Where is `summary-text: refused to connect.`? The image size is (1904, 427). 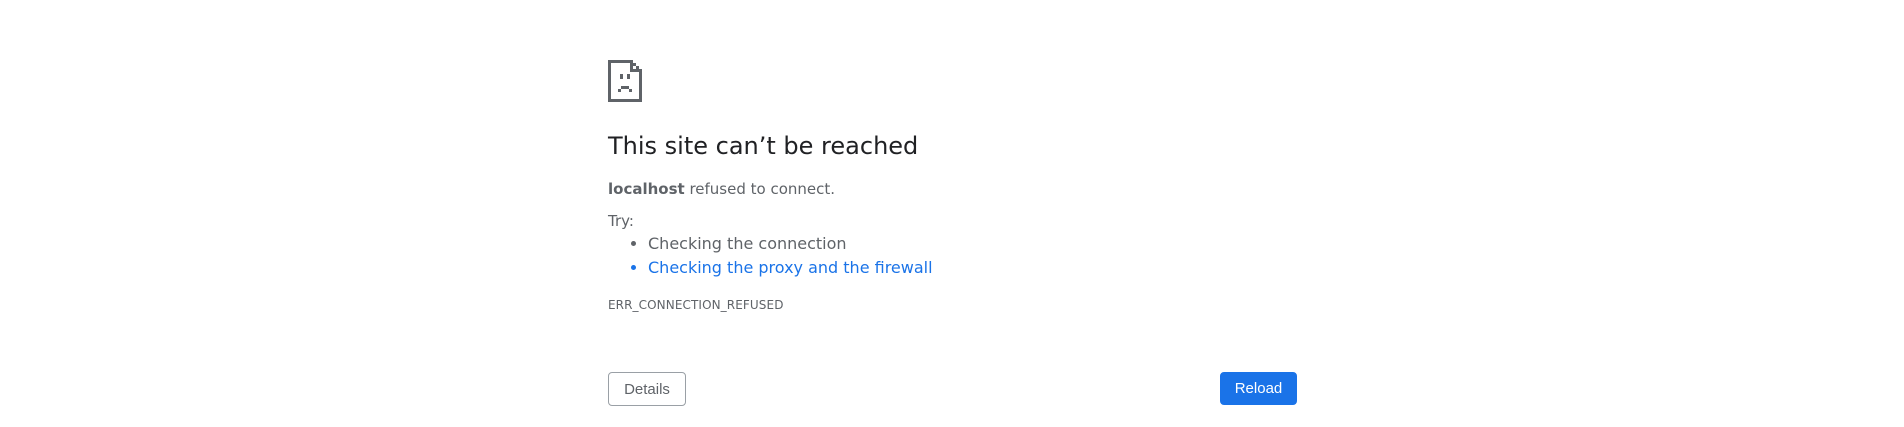
summary-text: refused to connect. is located at coordinates (760, 189).